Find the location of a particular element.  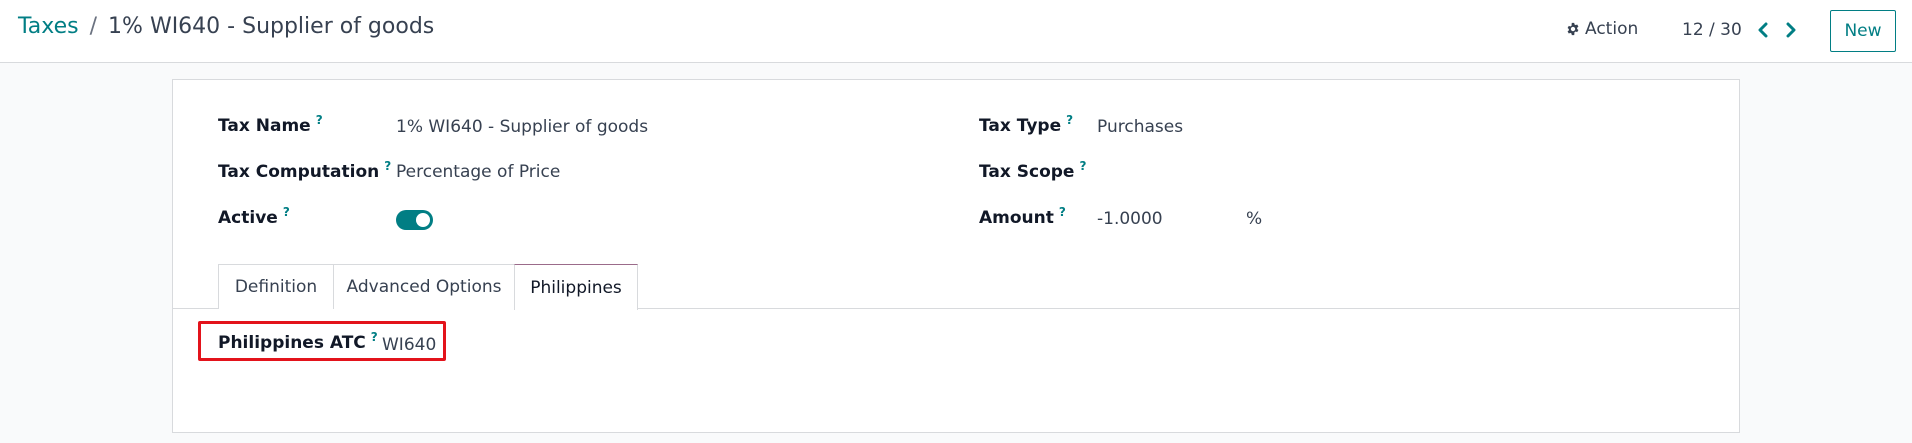

tax-name-help-icon: ? is located at coordinates (319, 120).